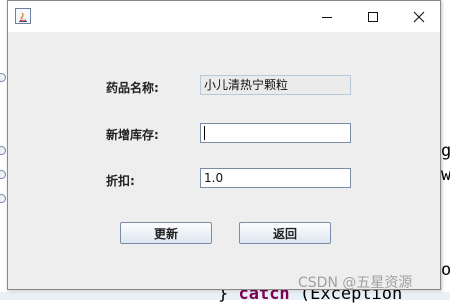 The image size is (450, 304). I want to click on maximize-button, so click(373, 16).